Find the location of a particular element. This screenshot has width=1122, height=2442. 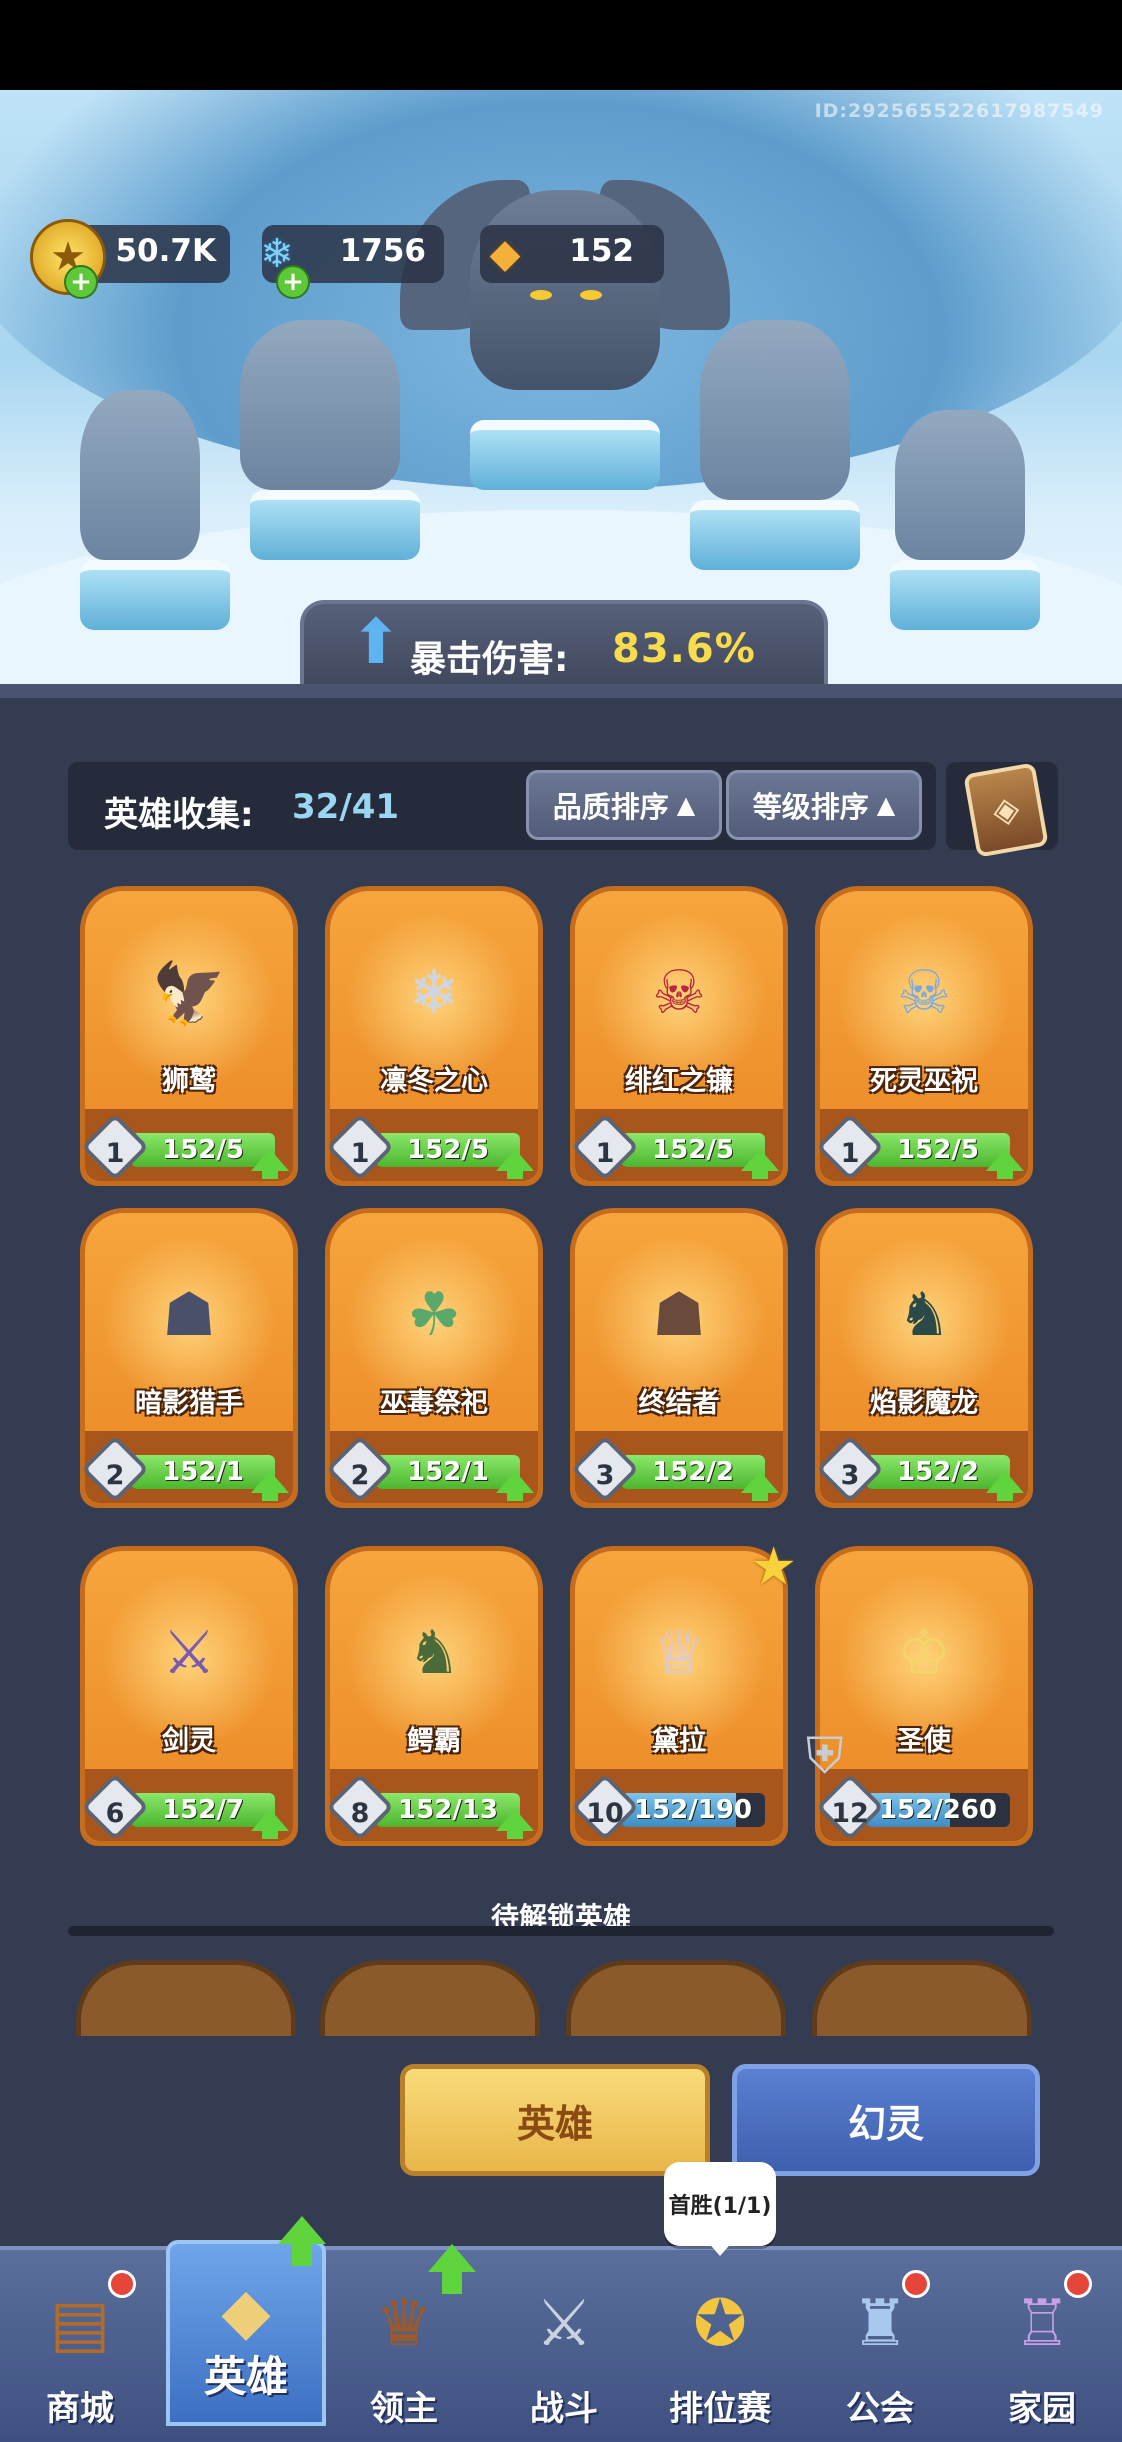

hero-name: 暗影猎手 is located at coordinates (189, 1403).